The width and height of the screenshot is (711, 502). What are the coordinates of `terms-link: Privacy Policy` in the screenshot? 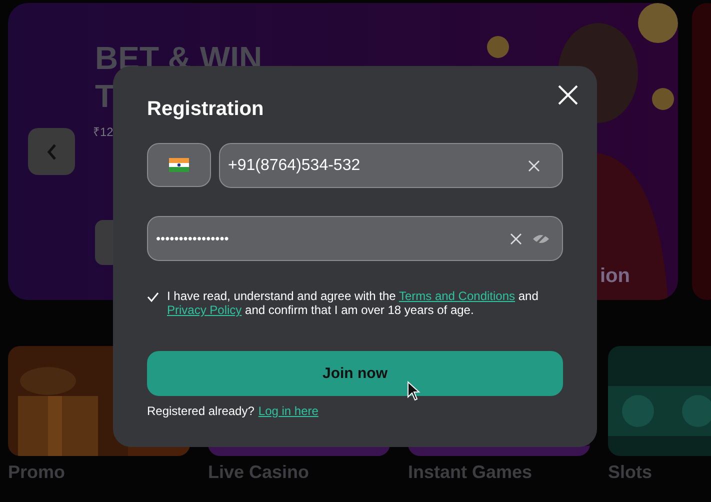 It's located at (204, 310).